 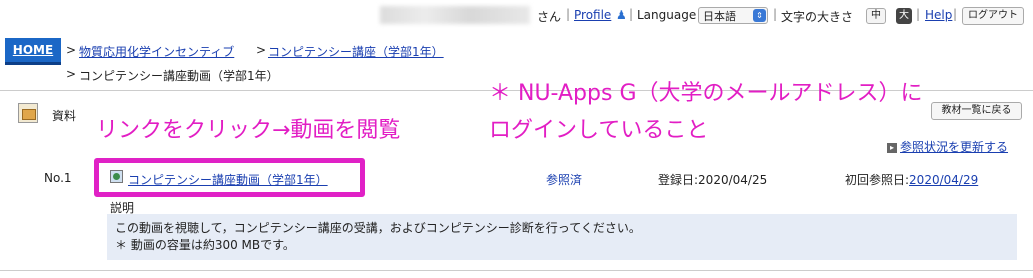 What do you see at coordinates (706, 93) in the screenshot?
I see `annotation-login-line1: ＊ NU-Apps G（大学のメールアドレス）に` at bounding box center [706, 93].